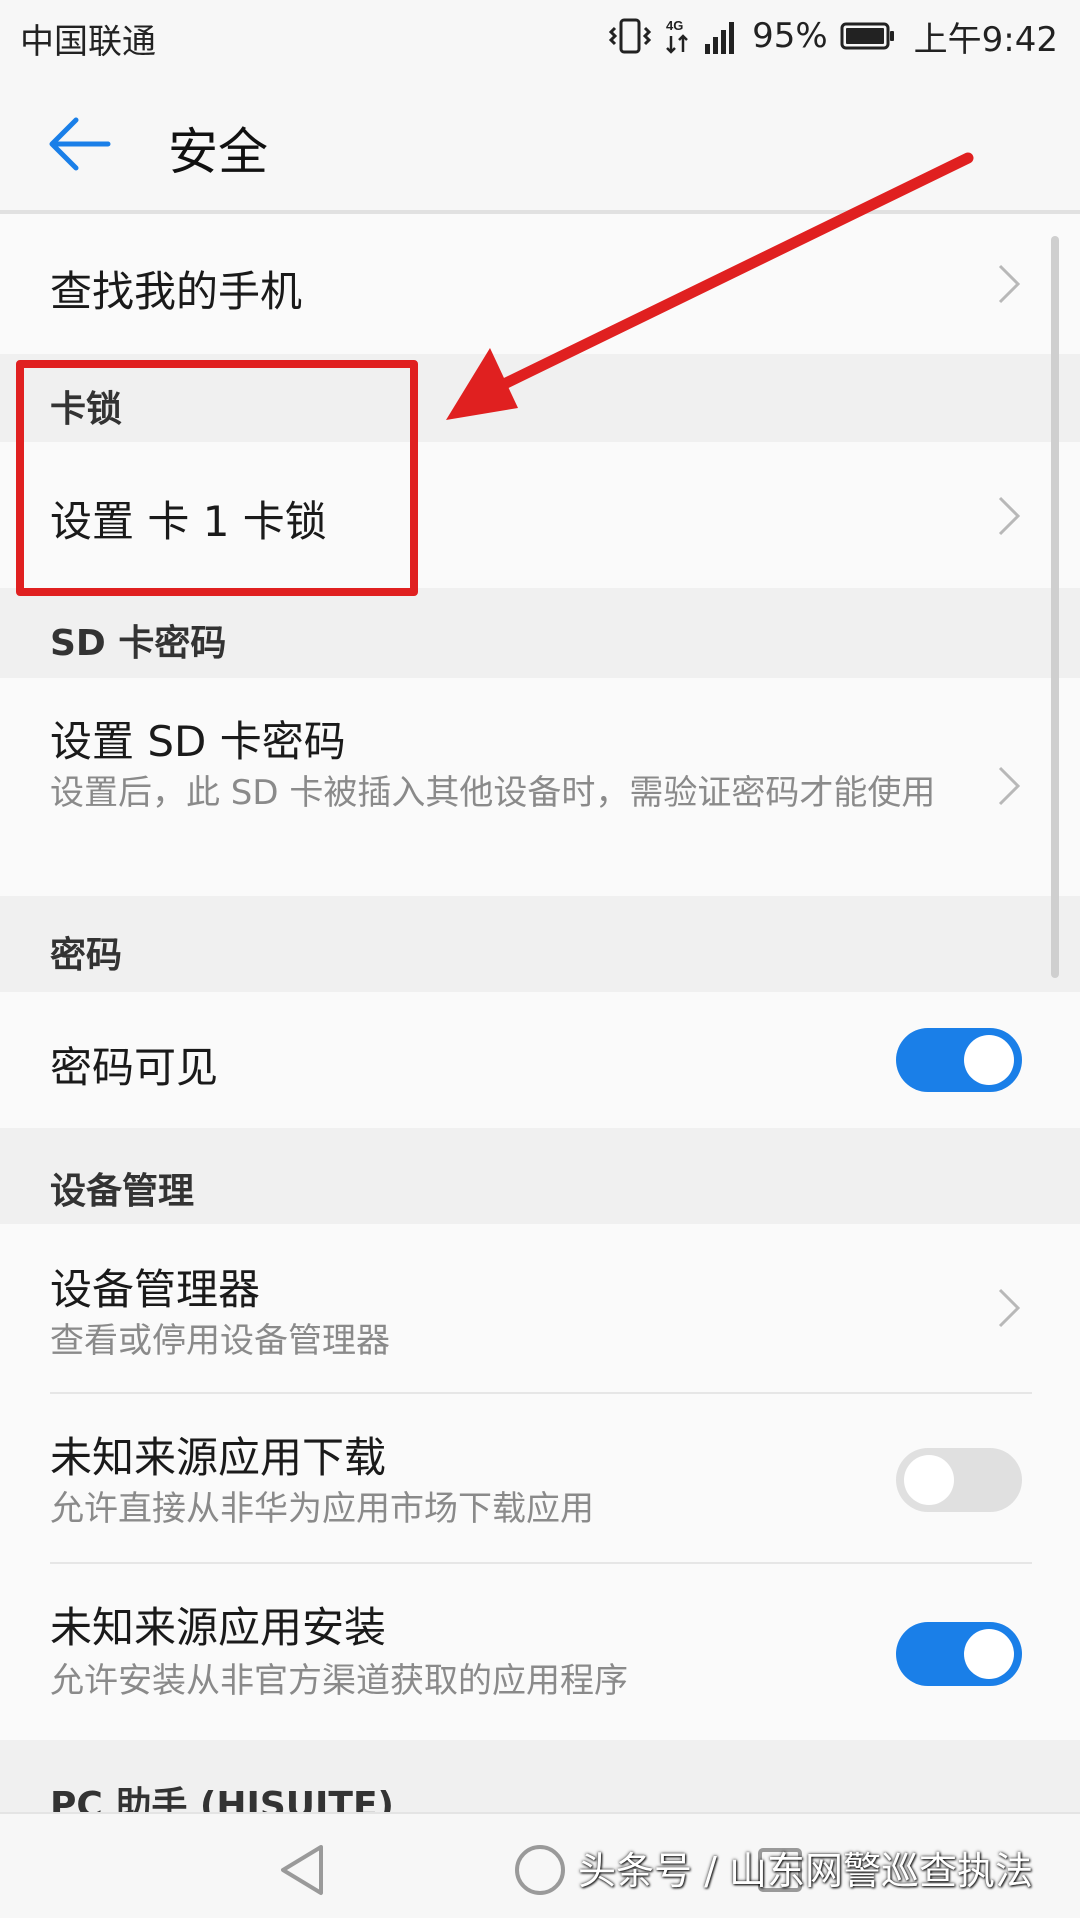  What do you see at coordinates (217, 478) in the screenshot?
I see `annotation-highlight-box` at bounding box center [217, 478].